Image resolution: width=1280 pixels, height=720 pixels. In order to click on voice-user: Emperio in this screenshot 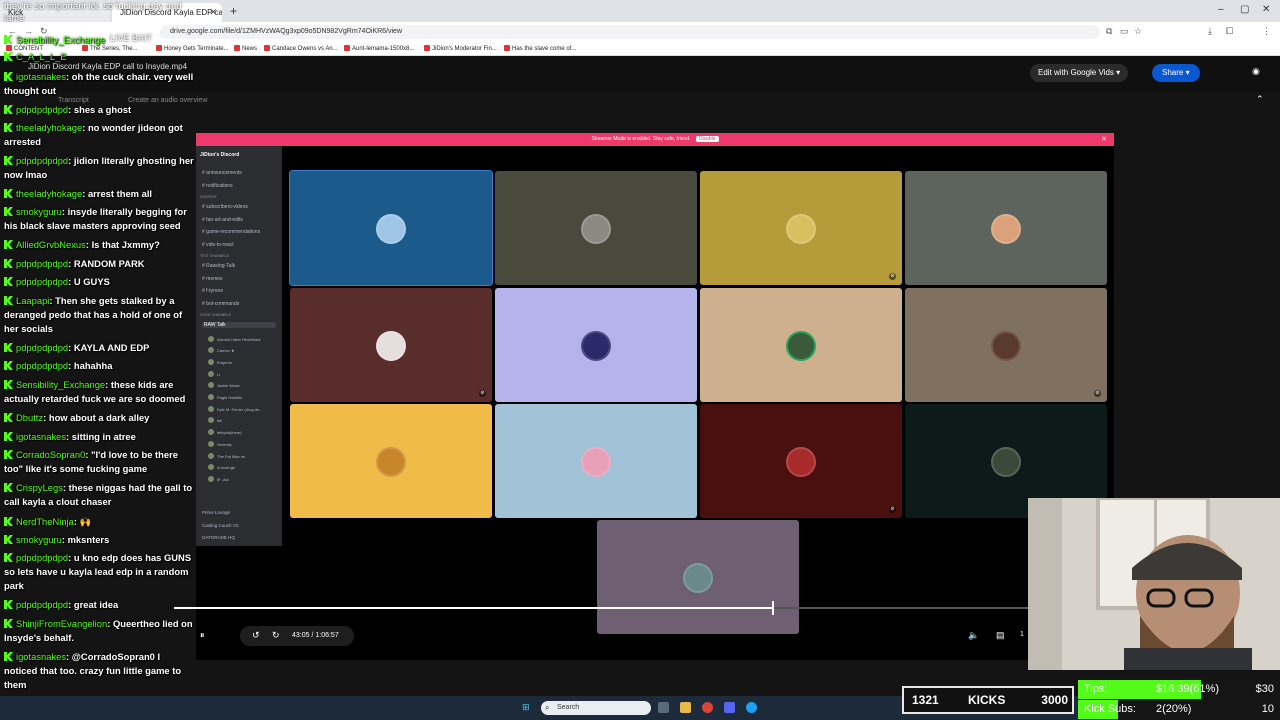, I will do `click(220, 362)`.